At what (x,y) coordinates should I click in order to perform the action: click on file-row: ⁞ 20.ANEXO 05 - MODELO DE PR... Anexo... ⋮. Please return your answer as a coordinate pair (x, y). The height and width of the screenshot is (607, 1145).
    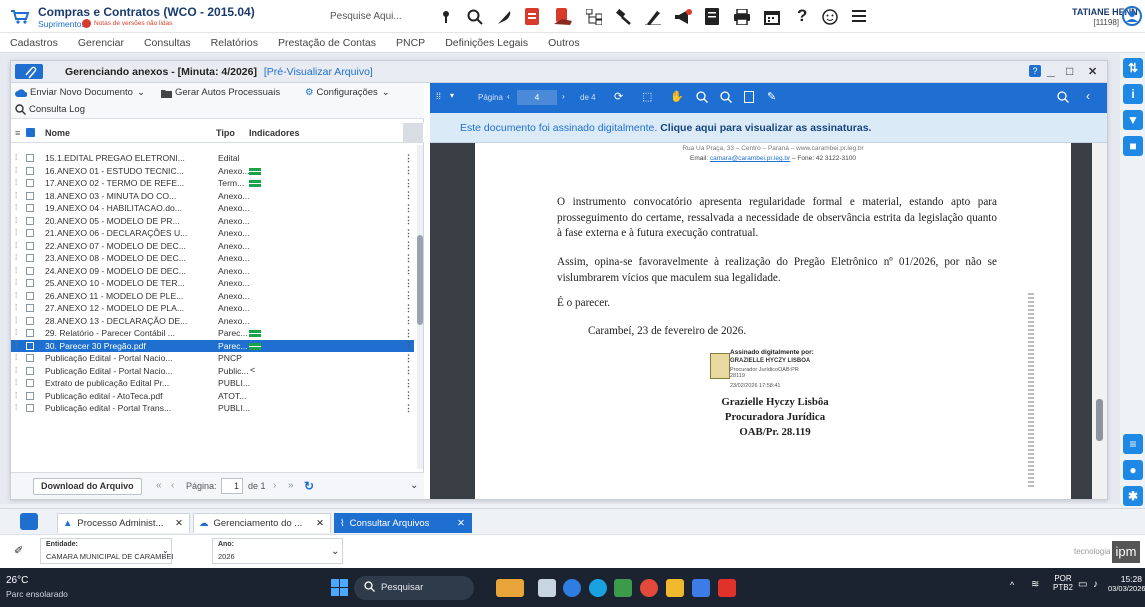
    Looking at the image, I should click on (212, 221).